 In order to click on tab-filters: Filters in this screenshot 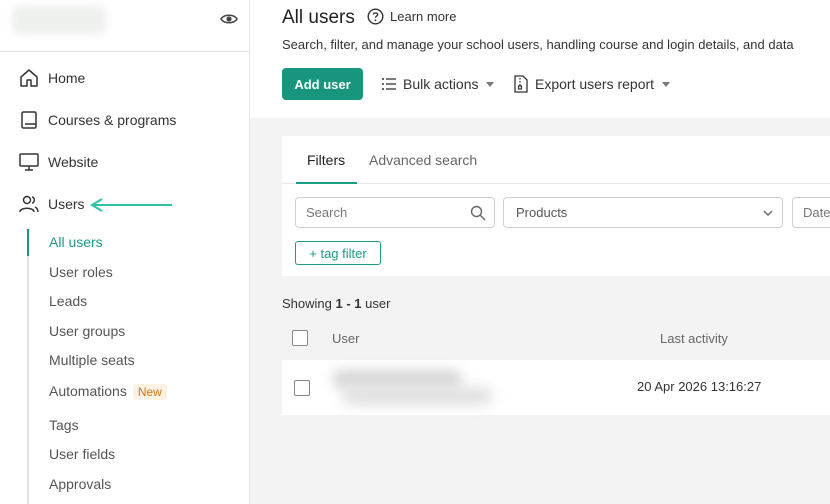, I will do `click(326, 160)`.